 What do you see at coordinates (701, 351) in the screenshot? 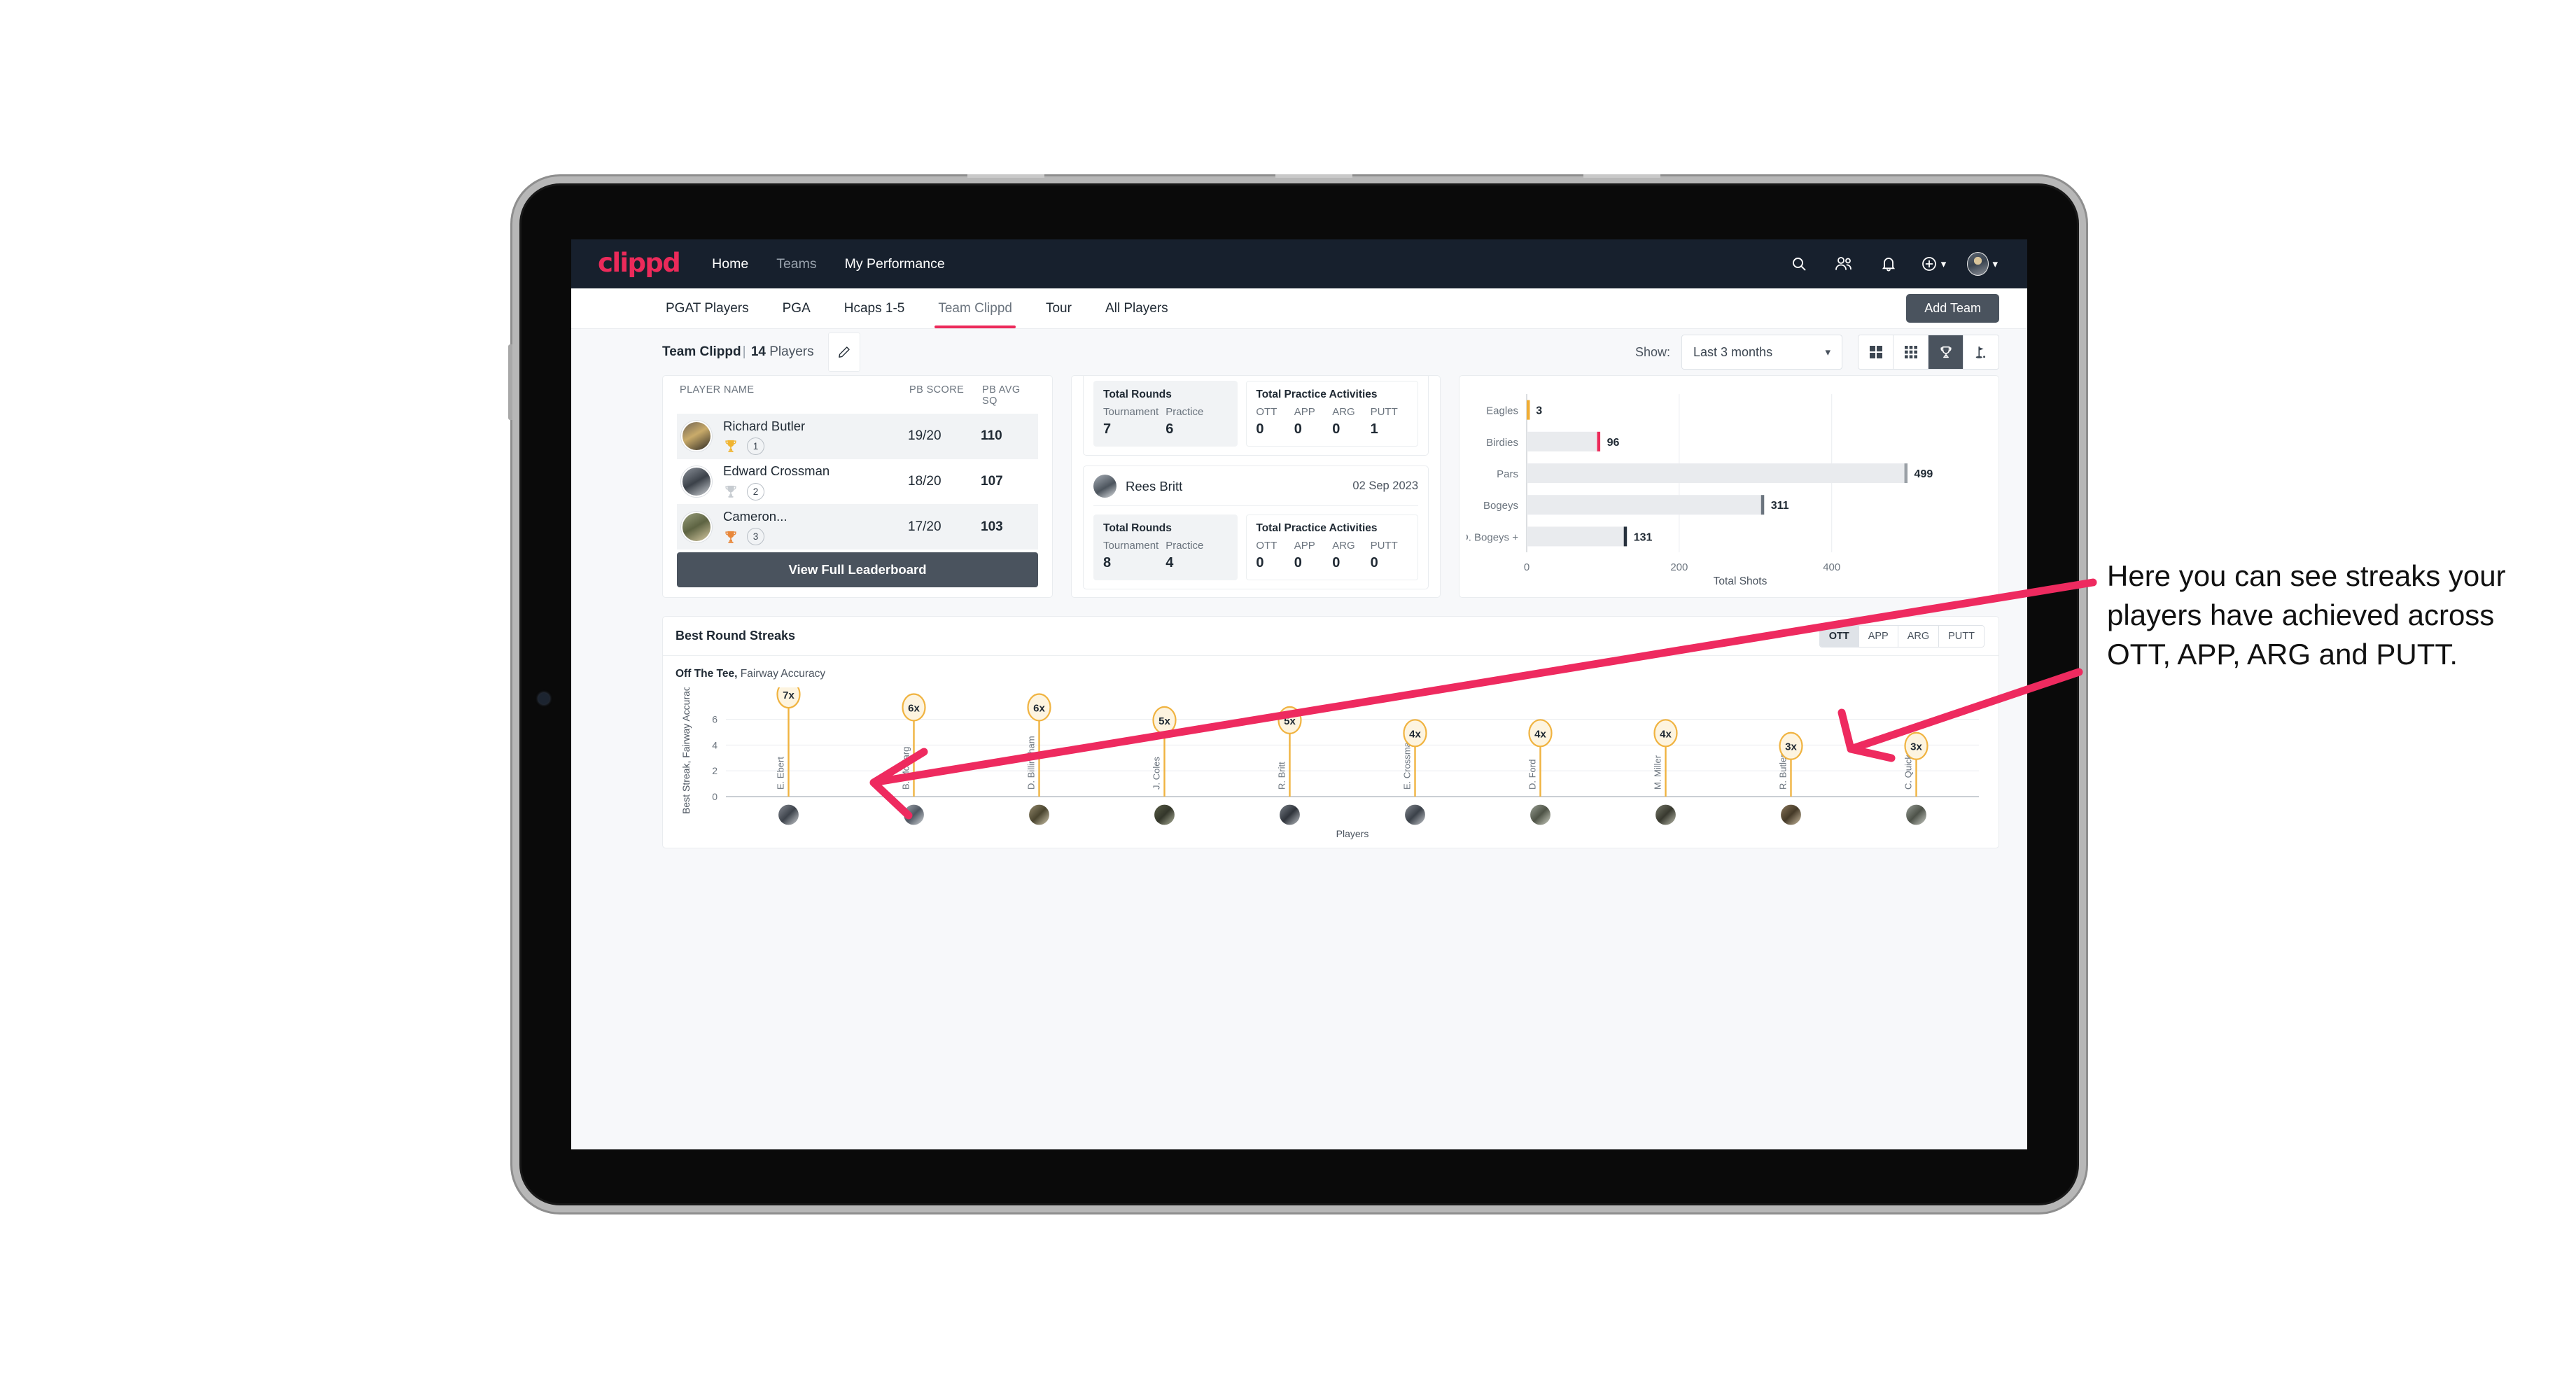
I see `team-name: Team Clippd` at bounding box center [701, 351].